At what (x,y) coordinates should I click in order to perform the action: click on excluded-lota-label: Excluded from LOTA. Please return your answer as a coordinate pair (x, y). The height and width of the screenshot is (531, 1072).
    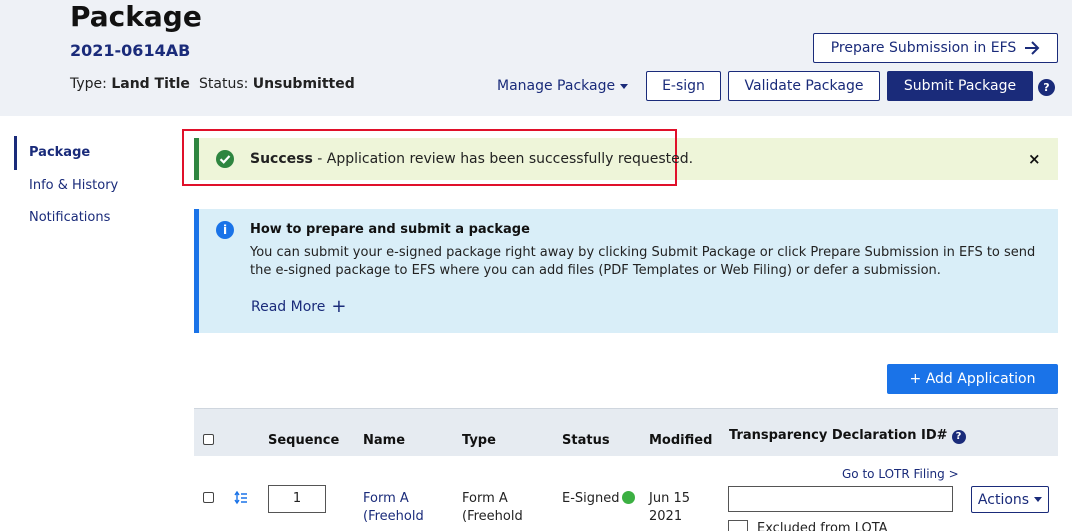
    Looking at the image, I should click on (822, 526).